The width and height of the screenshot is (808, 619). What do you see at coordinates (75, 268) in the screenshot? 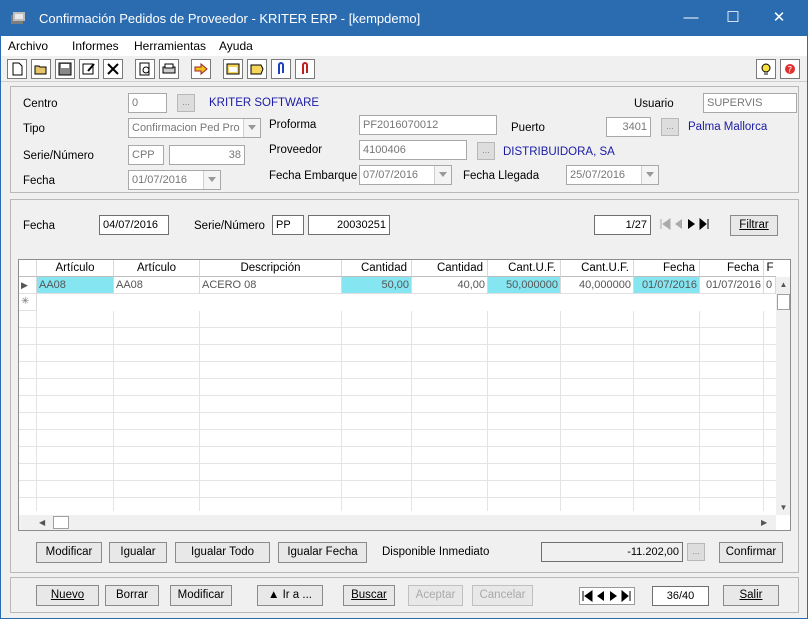
I see `col-articulo-1: Artículo` at bounding box center [75, 268].